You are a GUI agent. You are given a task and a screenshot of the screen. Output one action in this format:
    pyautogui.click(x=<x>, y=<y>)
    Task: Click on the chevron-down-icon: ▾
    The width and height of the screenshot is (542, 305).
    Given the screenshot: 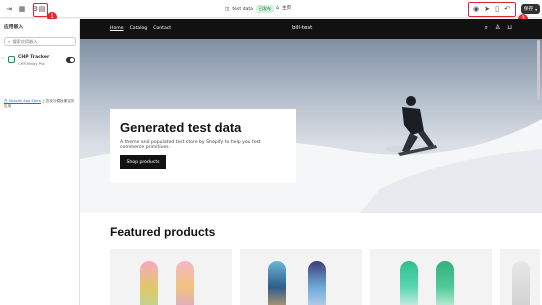 What is the action you would take?
    pyautogui.click(x=536, y=9)
    